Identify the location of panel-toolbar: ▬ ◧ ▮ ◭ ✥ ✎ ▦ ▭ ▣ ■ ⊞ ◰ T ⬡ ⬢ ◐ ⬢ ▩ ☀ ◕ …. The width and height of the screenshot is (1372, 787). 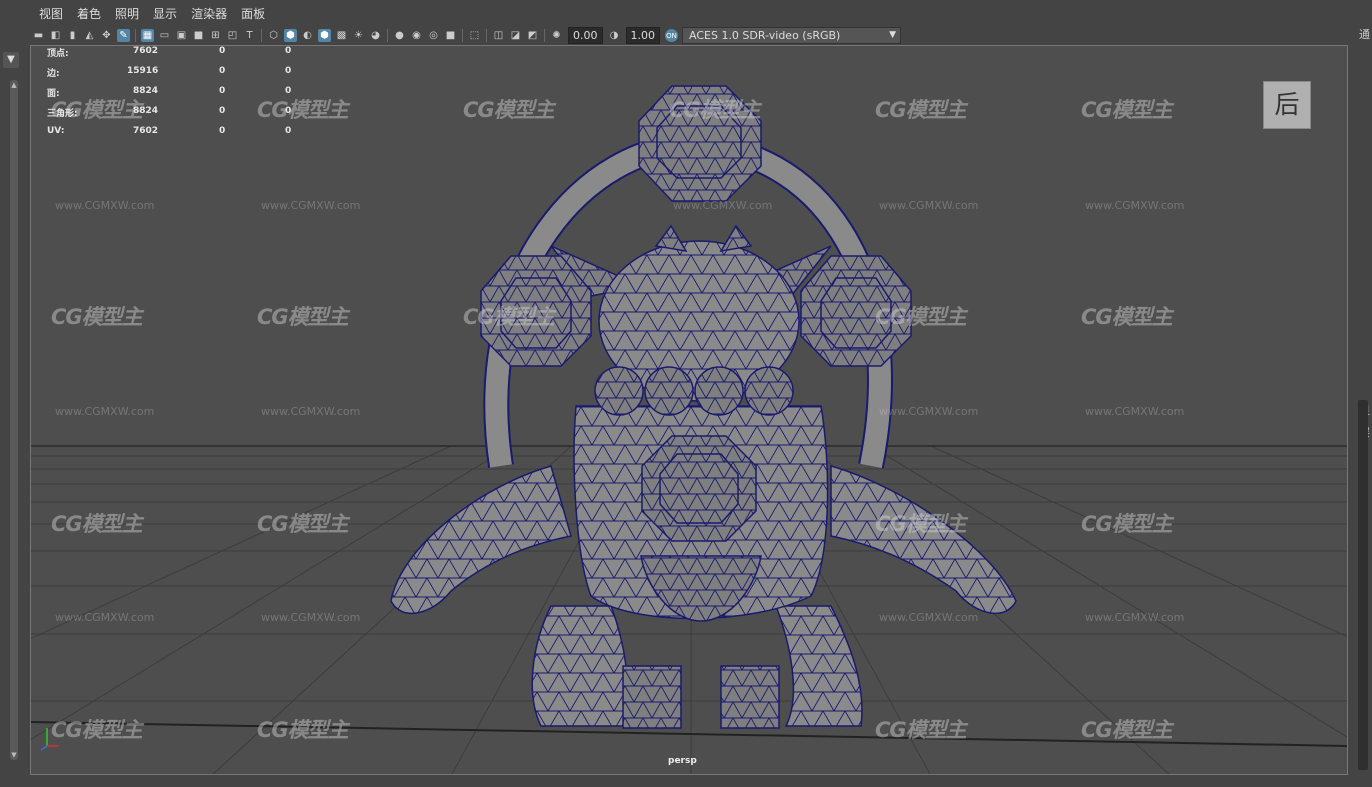
(689, 35).